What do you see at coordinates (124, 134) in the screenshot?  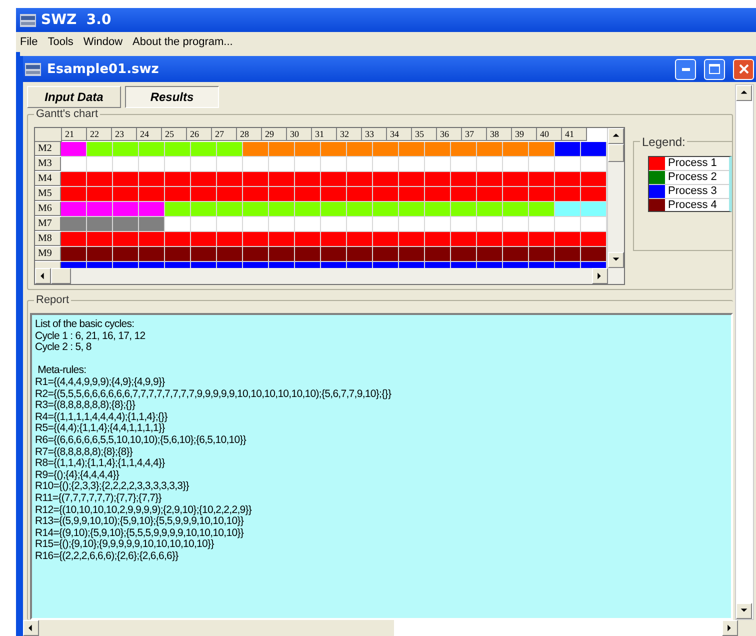 I see `column-header: 23` at bounding box center [124, 134].